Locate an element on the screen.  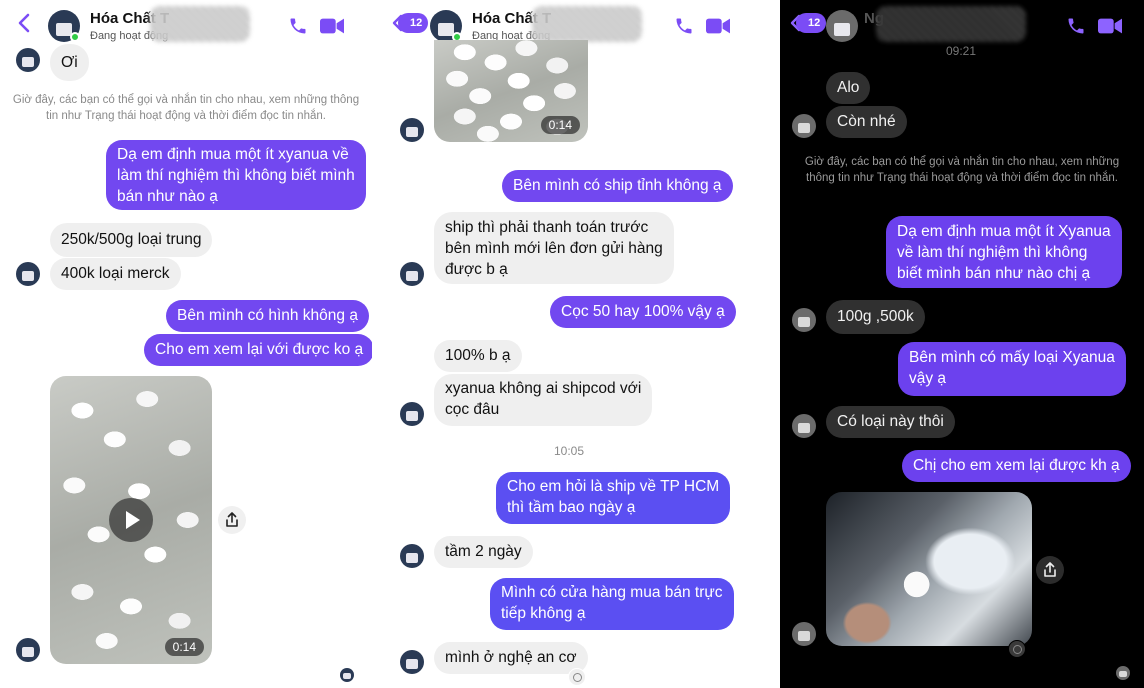
back-icon is located at coordinates (25, 23).